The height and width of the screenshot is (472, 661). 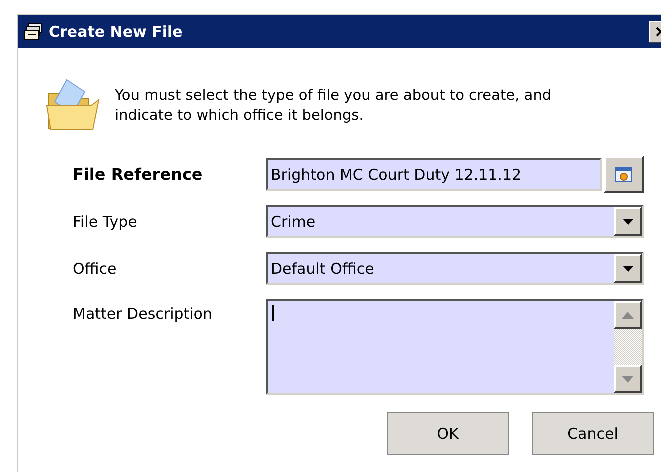 What do you see at coordinates (593, 433) in the screenshot?
I see `dialog-button: Cancel` at bounding box center [593, 433].